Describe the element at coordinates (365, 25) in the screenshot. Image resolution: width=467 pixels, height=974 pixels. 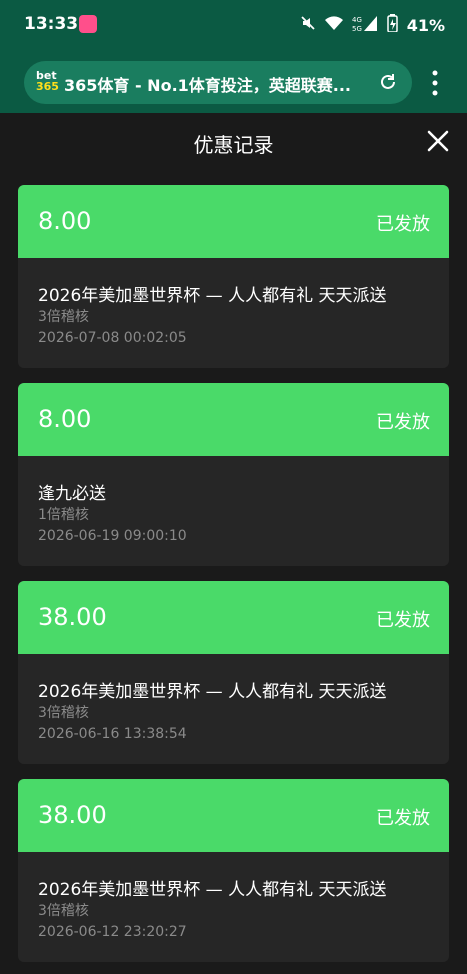
I see `signal-icon: 4G 5G` at that location.